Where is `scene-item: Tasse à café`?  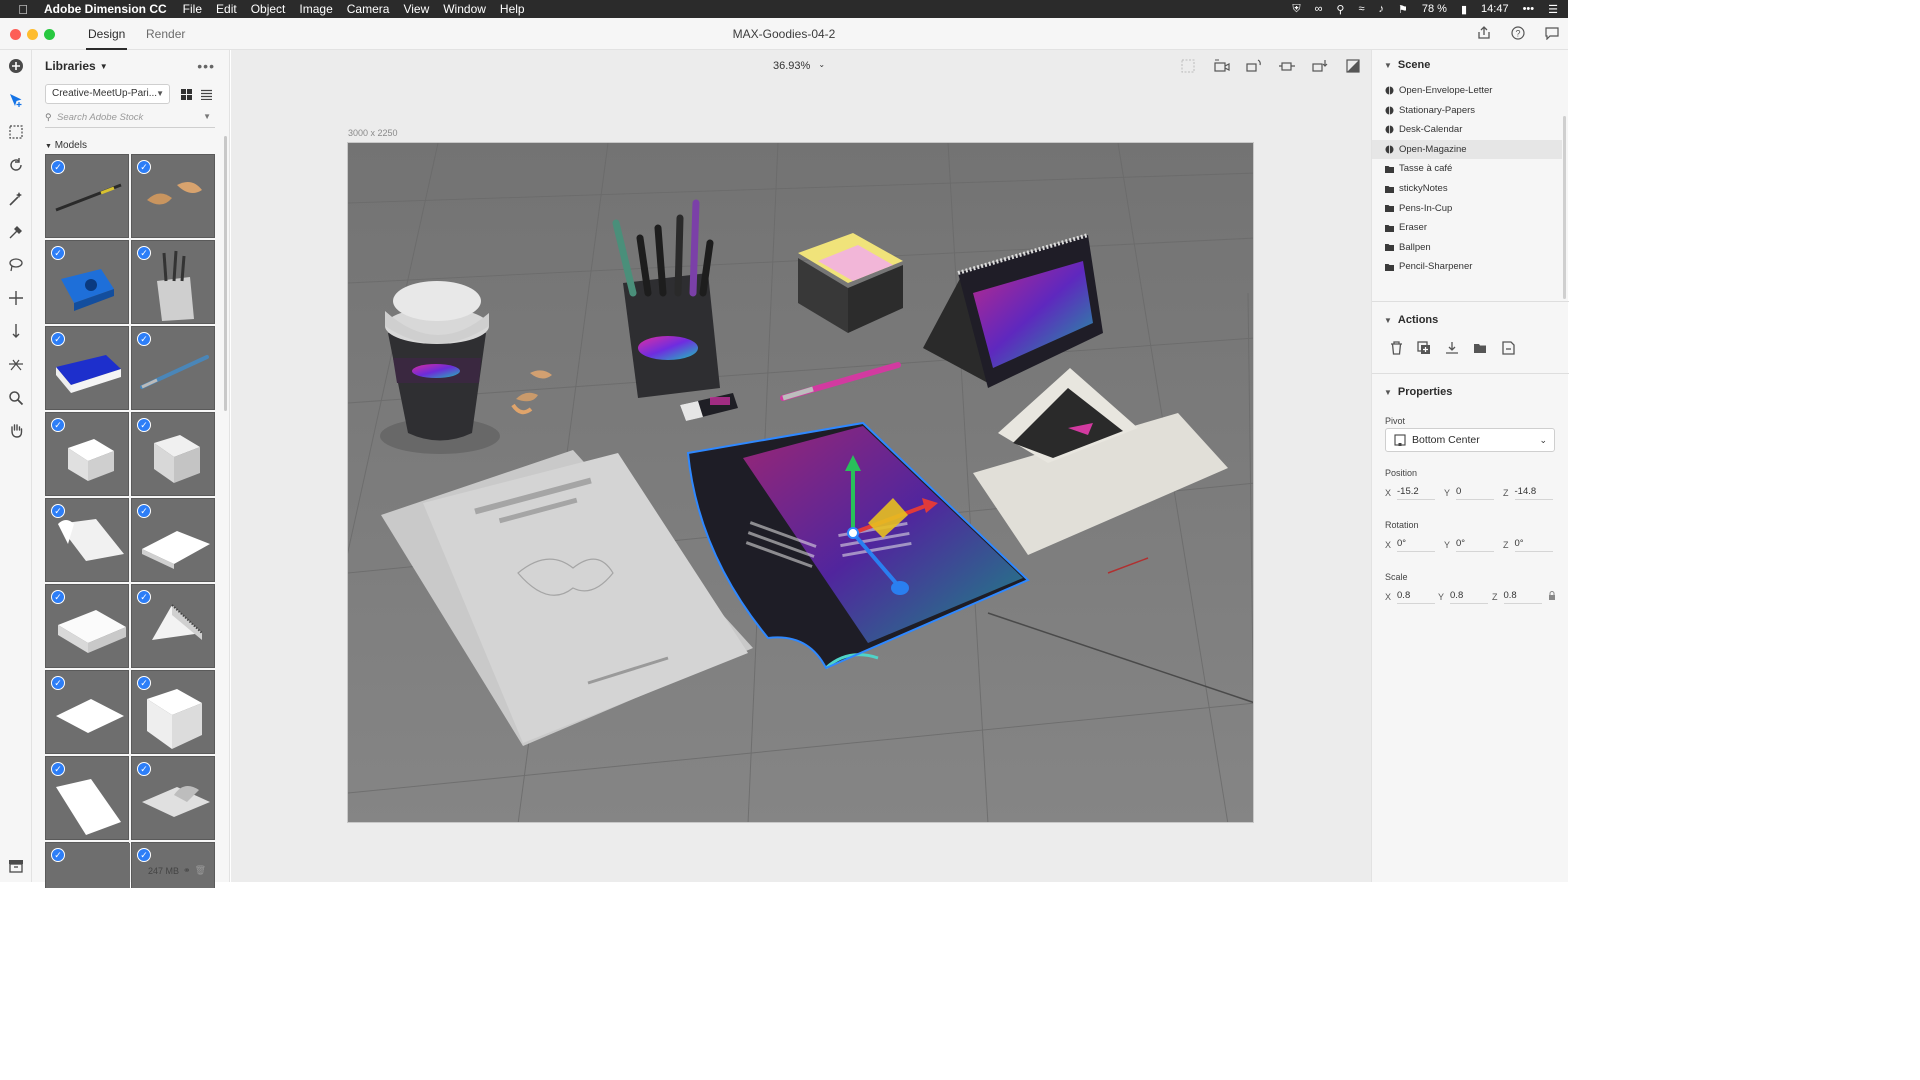
scene-item: Tasse à café is located at coordinates (1467, 168).